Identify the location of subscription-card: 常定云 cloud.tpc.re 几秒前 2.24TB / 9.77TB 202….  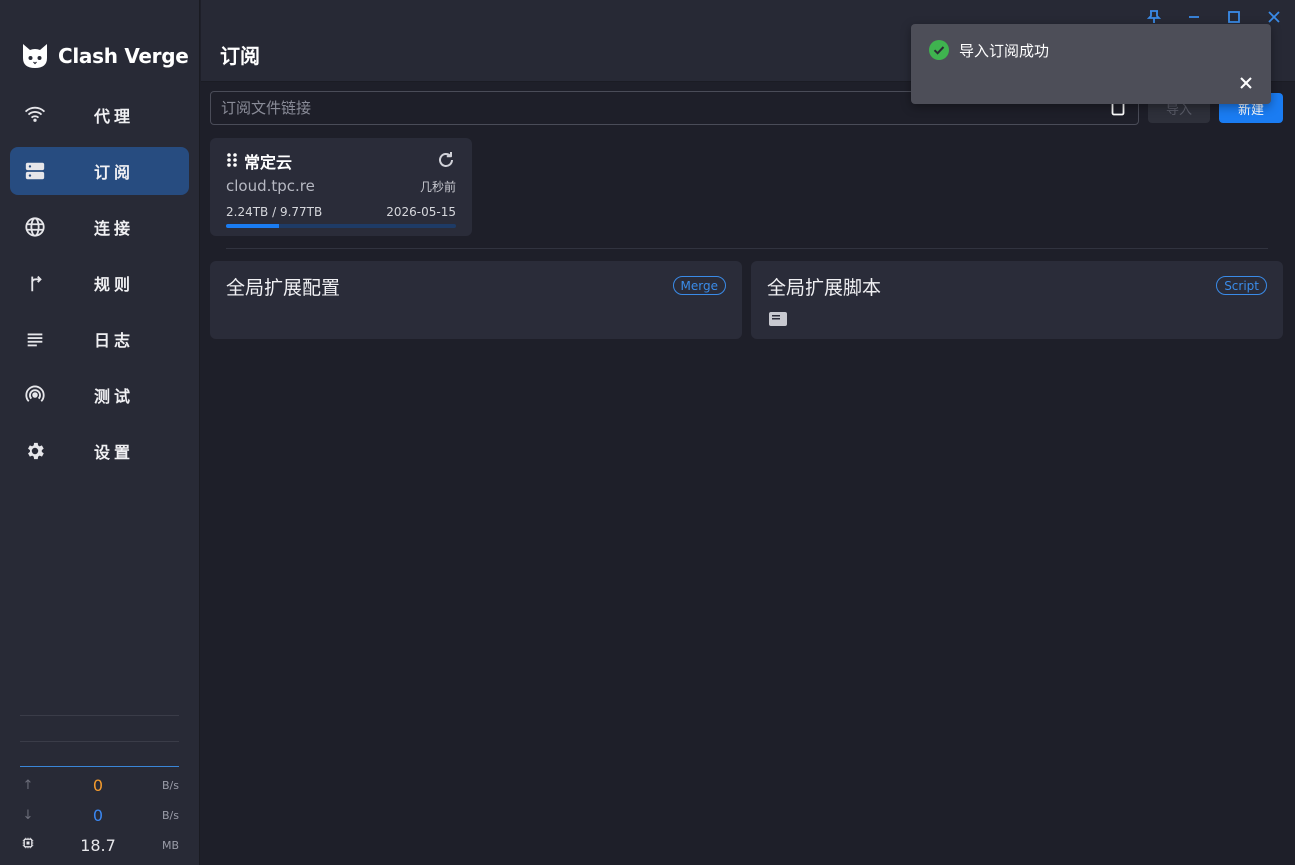
(341, 187).